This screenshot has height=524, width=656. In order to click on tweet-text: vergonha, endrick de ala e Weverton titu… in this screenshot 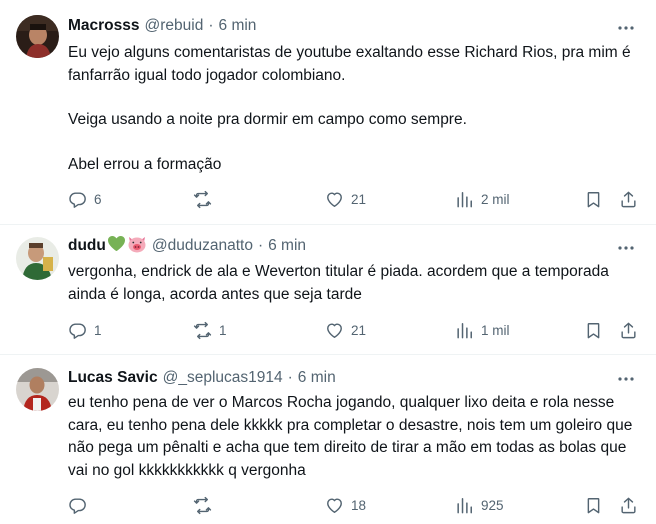, I will do `click(355, 283)`.